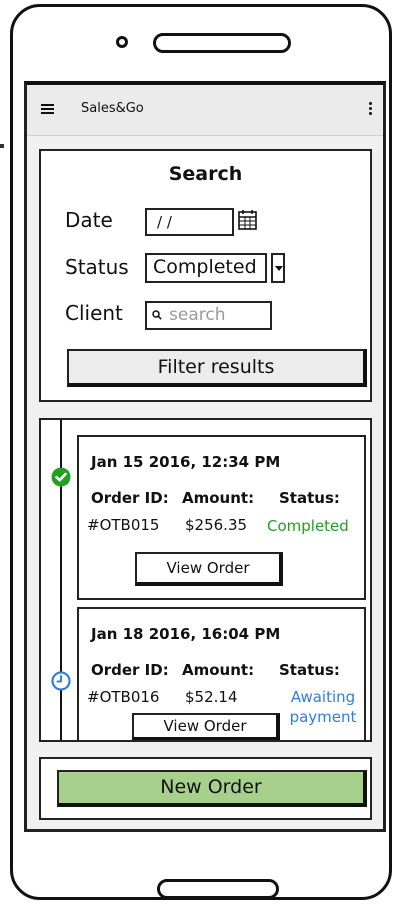  What do you see at coordinates (89, 220) in the screenshot?
I see `date-label: Date` at bounding box center [89, 220].